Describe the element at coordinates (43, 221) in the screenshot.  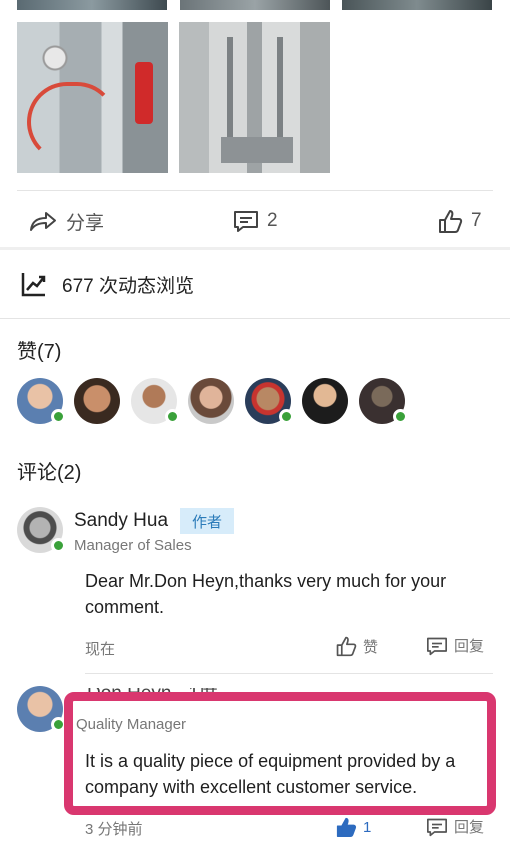
I see `share-icon` at that location.